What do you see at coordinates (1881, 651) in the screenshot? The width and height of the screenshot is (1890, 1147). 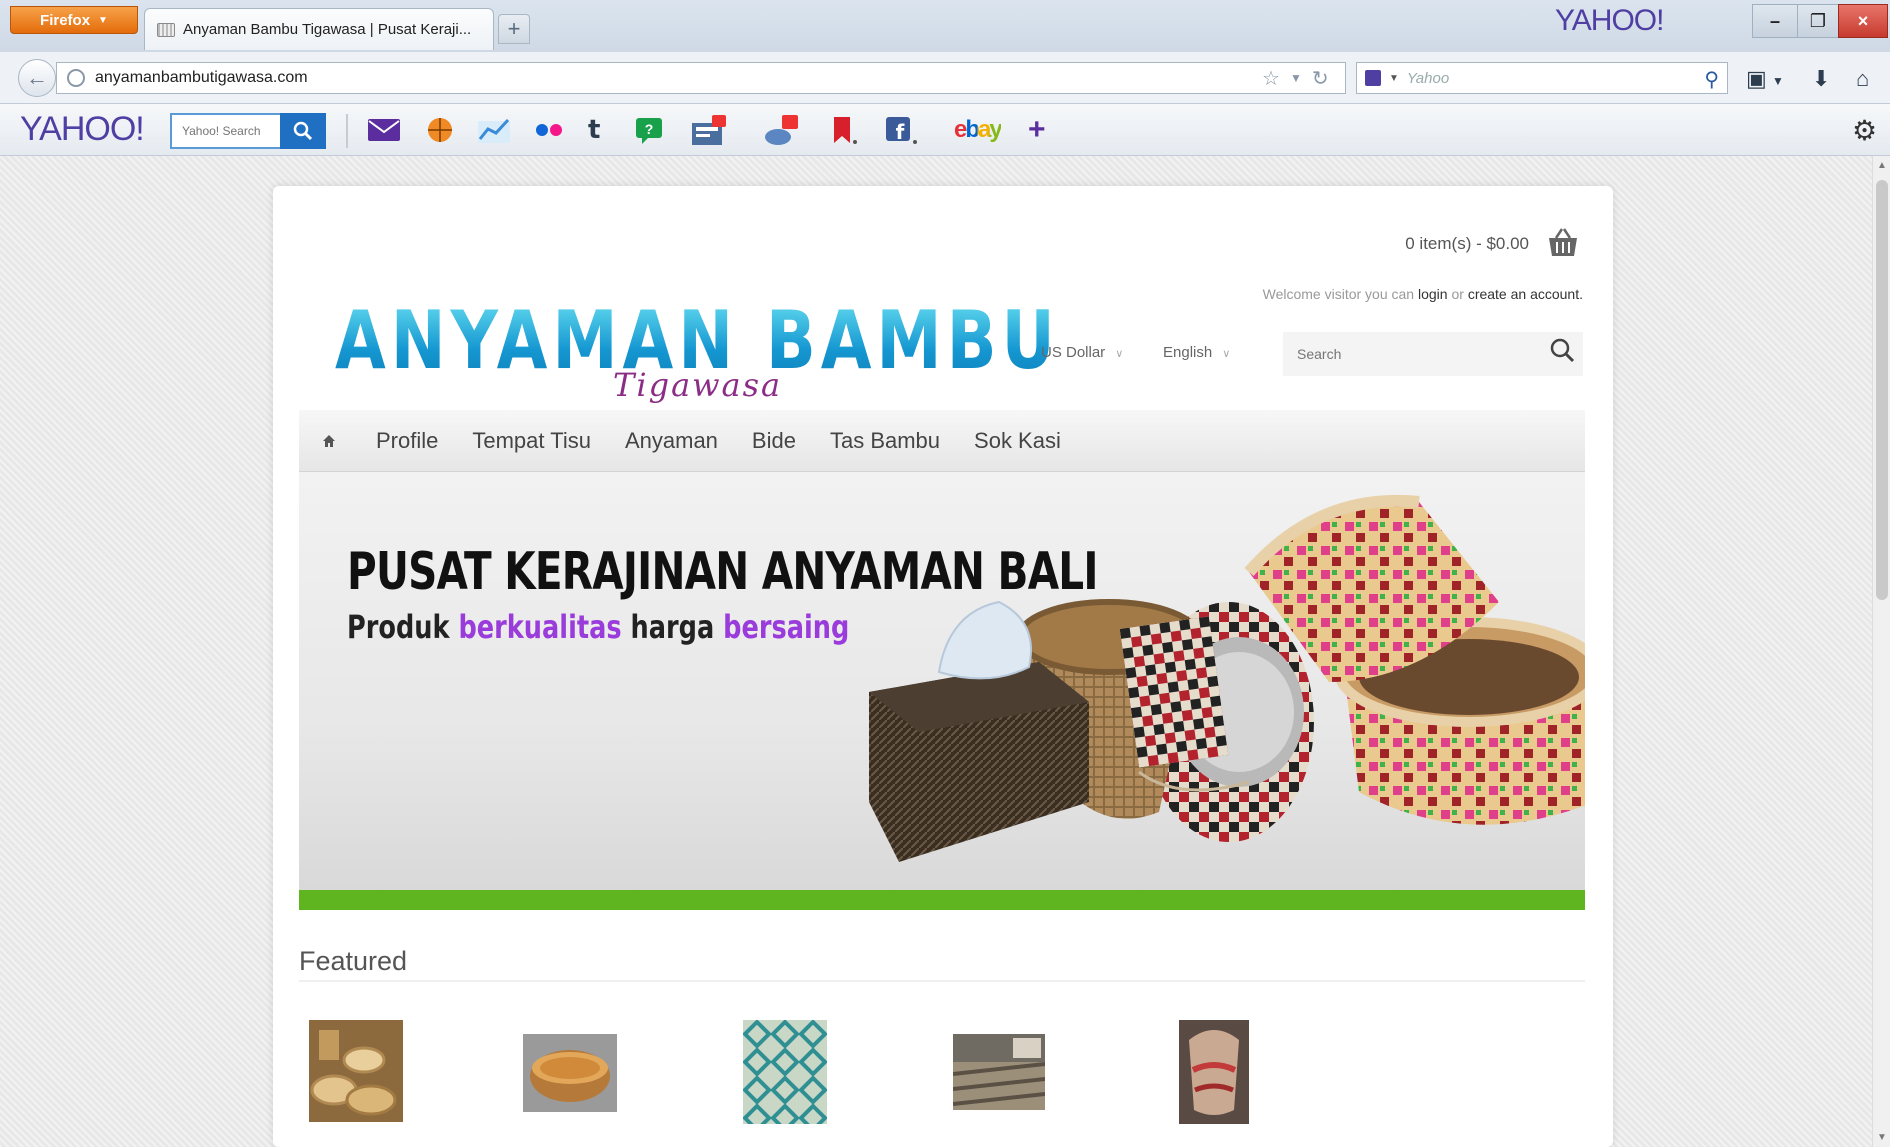 I see `vertical-scrollbar: ▲ ▼` at bounding box center [1881, 651].